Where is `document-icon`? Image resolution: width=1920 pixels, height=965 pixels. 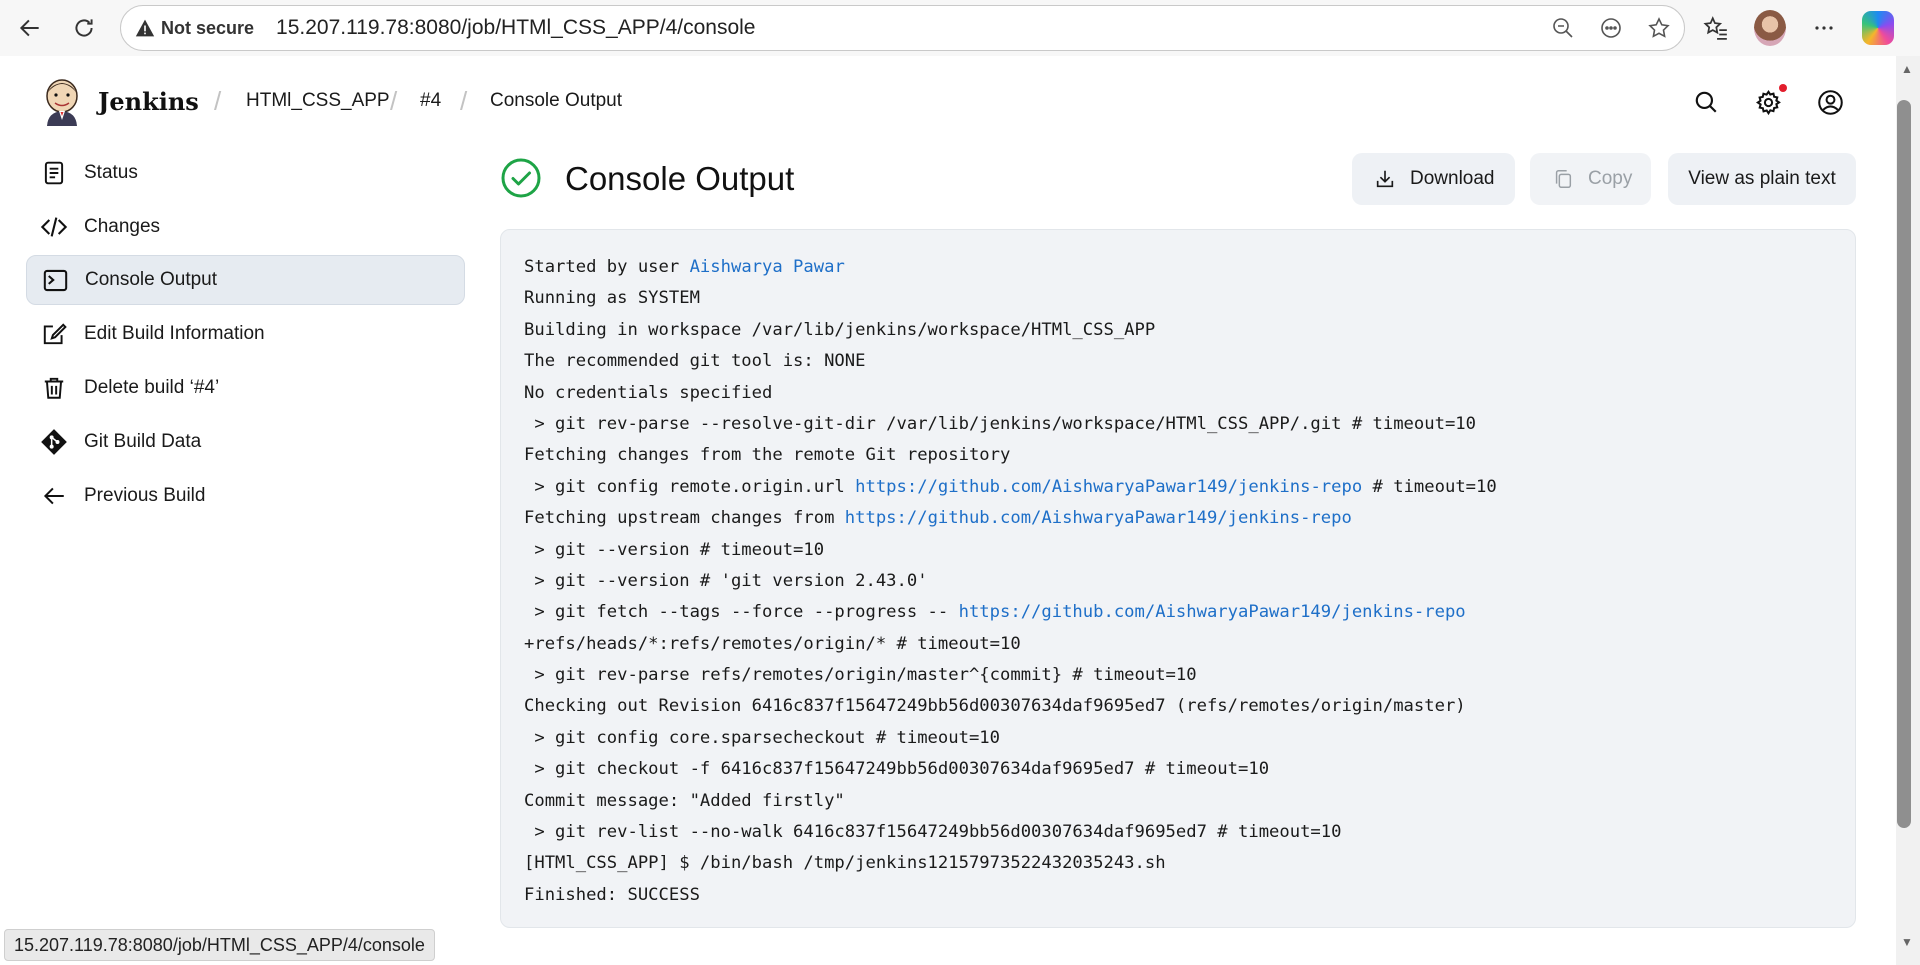 document-icon is located at coordinates (54, 173).